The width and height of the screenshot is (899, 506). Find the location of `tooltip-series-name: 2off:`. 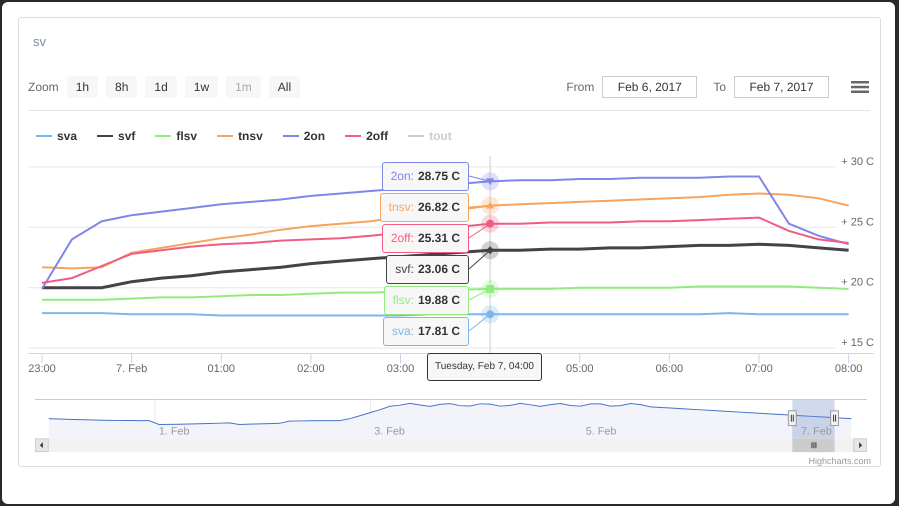

tooltip-series-name: 2off: is located at coordinates (402, 238).